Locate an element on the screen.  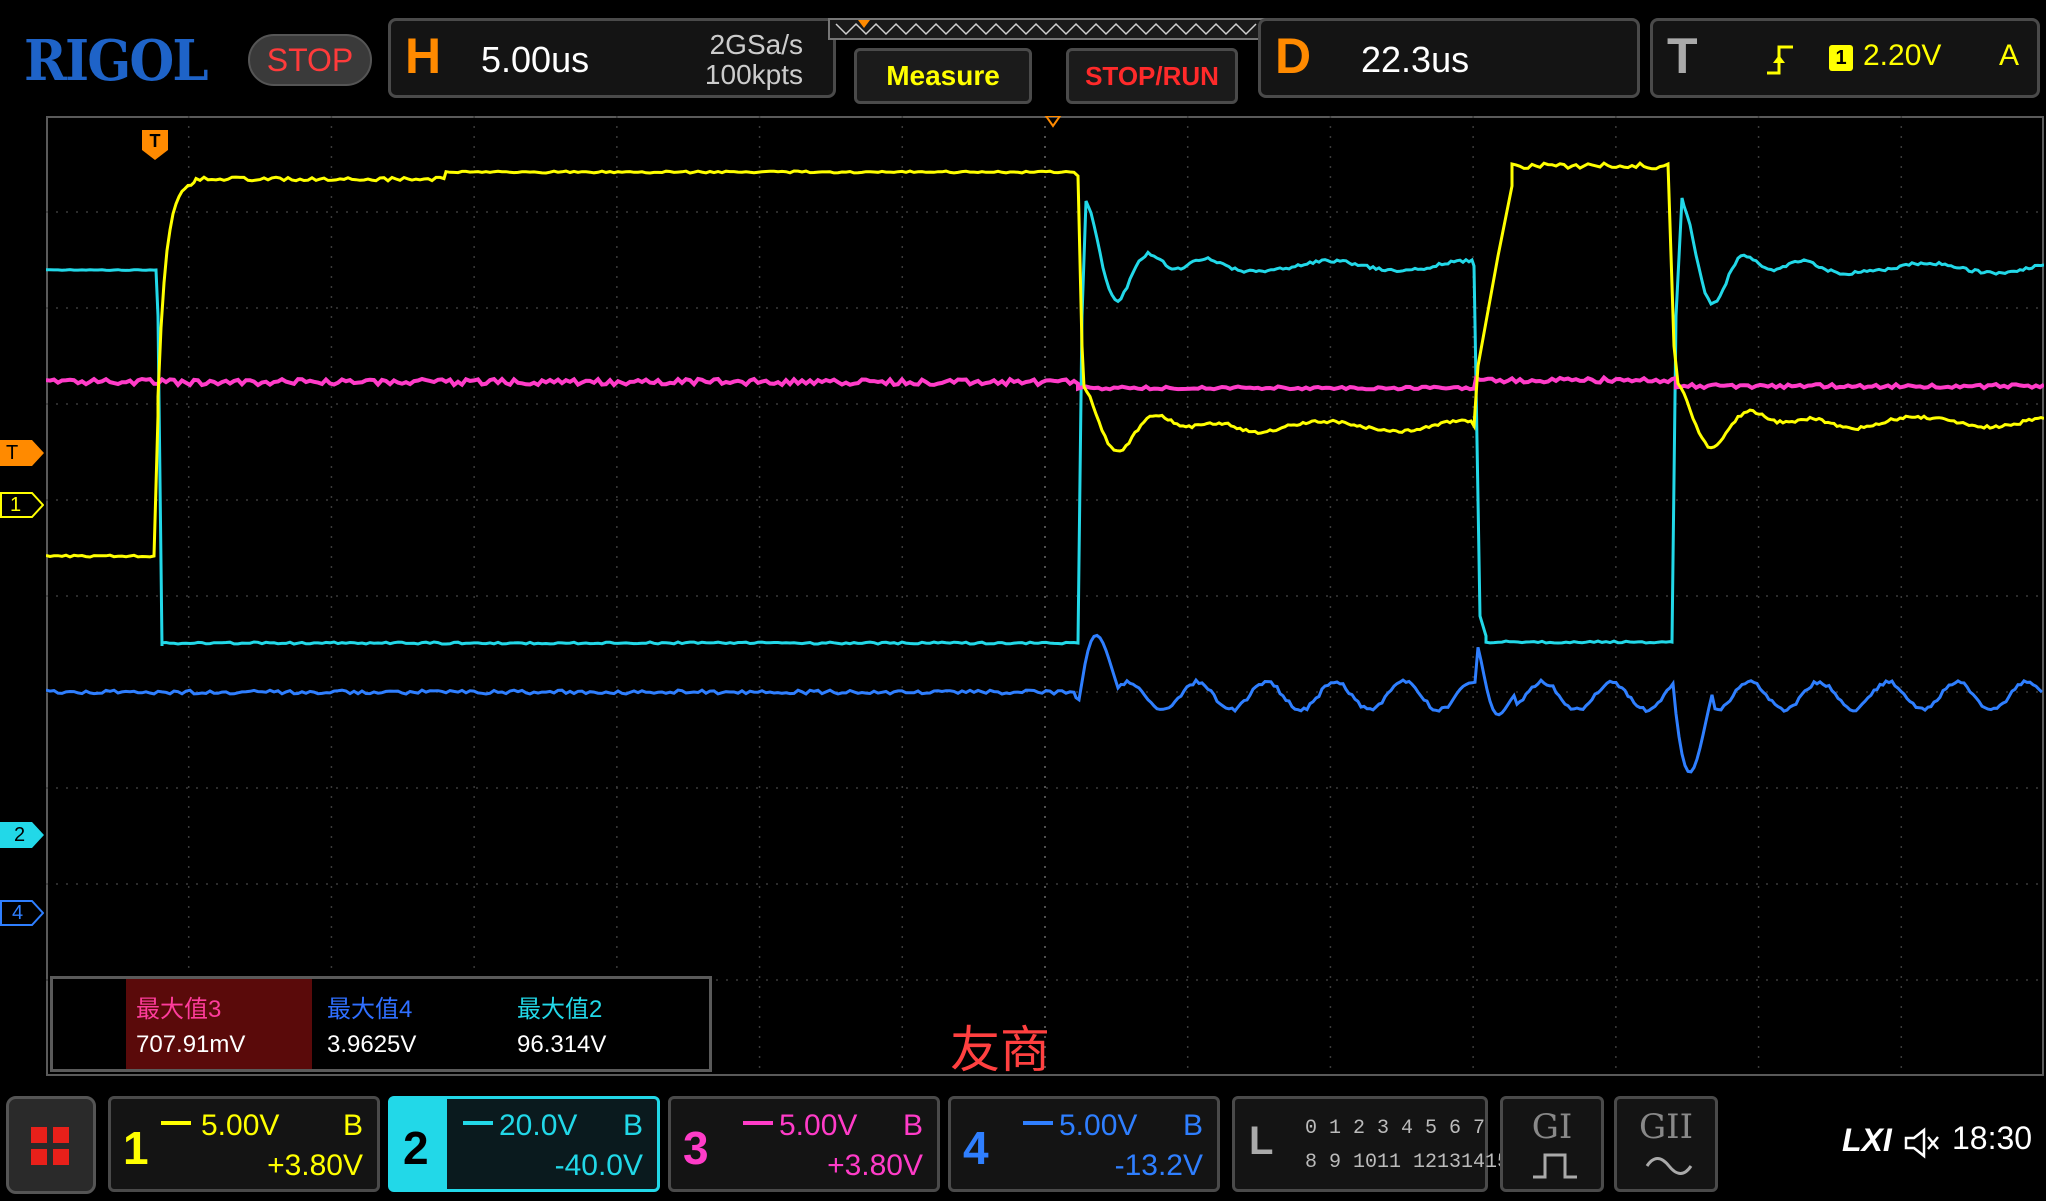
generator-label: GI is located at coordinates (1552, 1127).